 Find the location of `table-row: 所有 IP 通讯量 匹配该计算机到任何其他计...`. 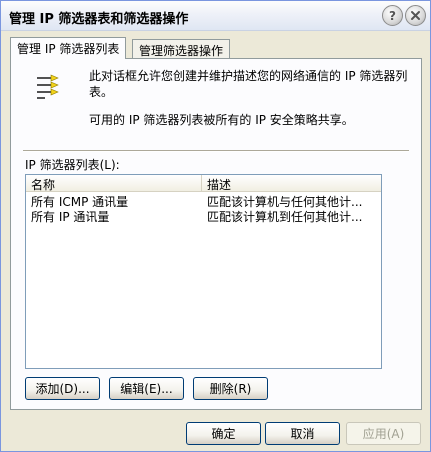

table-row: 所有 IP 通讯量 匹配该计算机到任何其他计... is located at coordinates (203, 215).